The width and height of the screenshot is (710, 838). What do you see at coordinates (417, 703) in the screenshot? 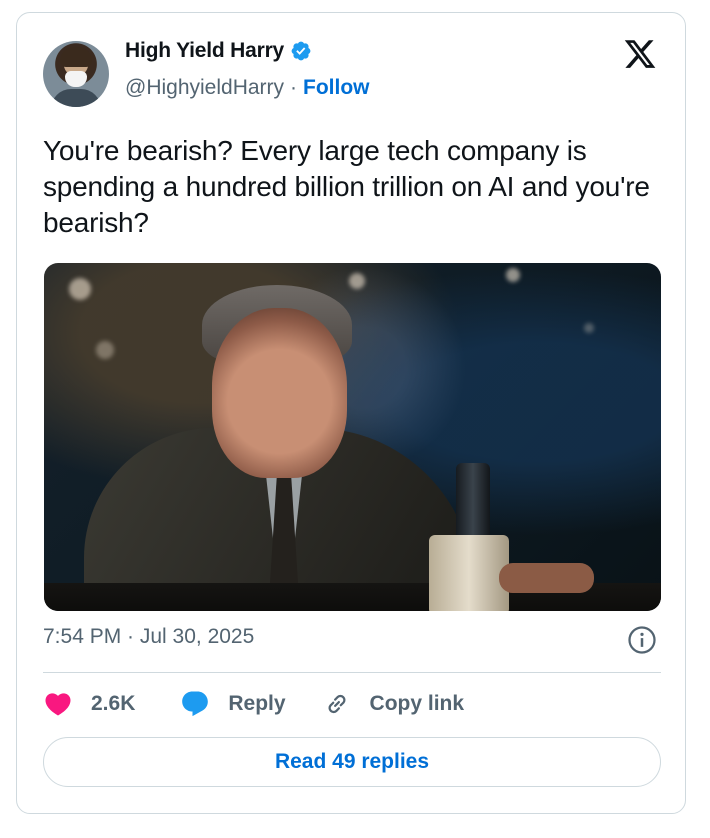
I see `copy-link-label: Copy link` at bounding box center [417, 703].